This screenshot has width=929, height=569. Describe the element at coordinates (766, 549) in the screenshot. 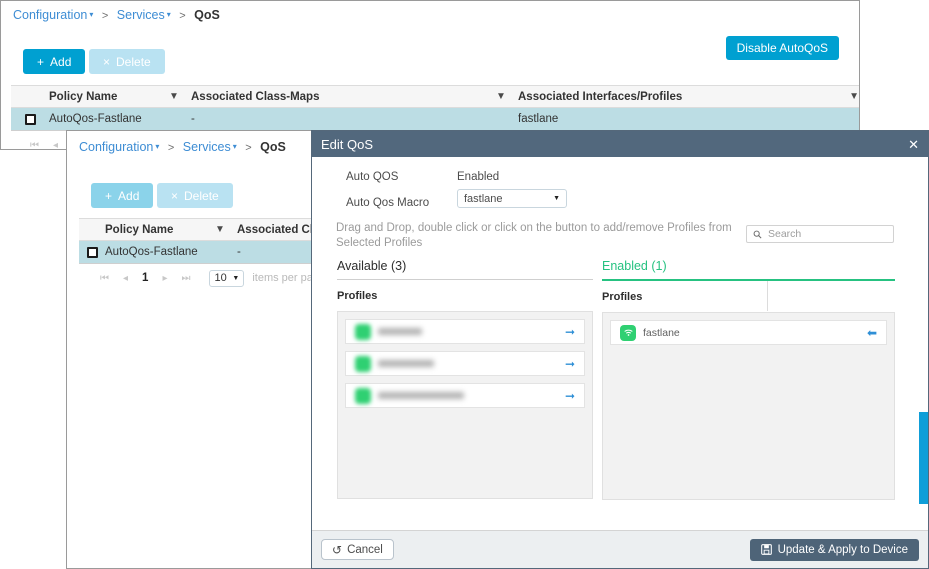

I see `save-icon` at that location.